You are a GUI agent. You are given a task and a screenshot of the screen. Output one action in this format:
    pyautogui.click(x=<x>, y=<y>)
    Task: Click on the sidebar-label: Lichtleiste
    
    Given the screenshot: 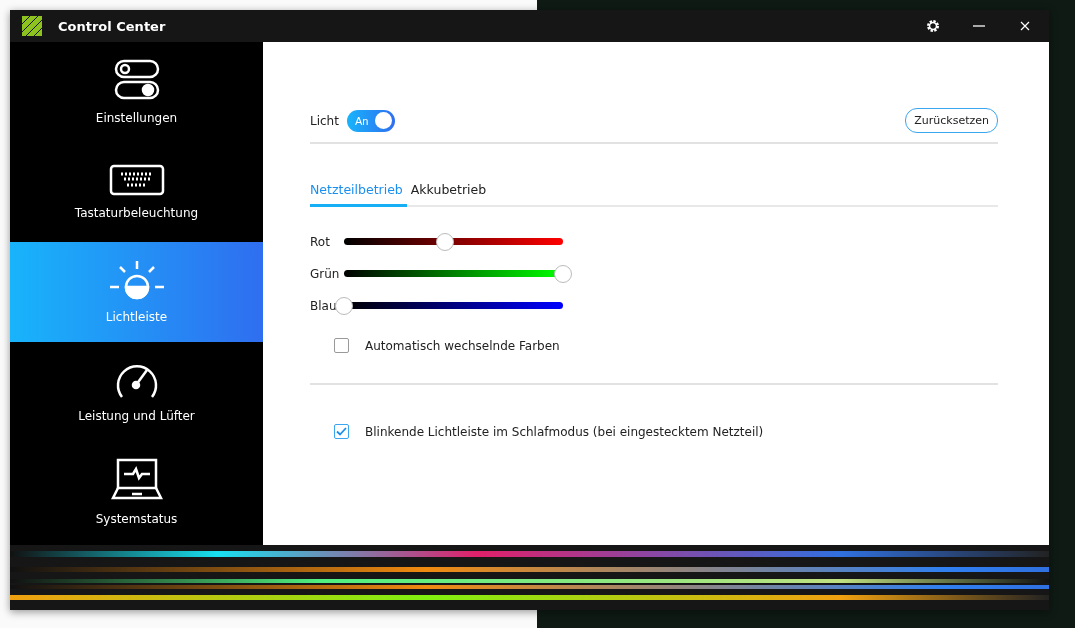 What is the action you would take?
    pyautogui.click(x=136, y=317)
    